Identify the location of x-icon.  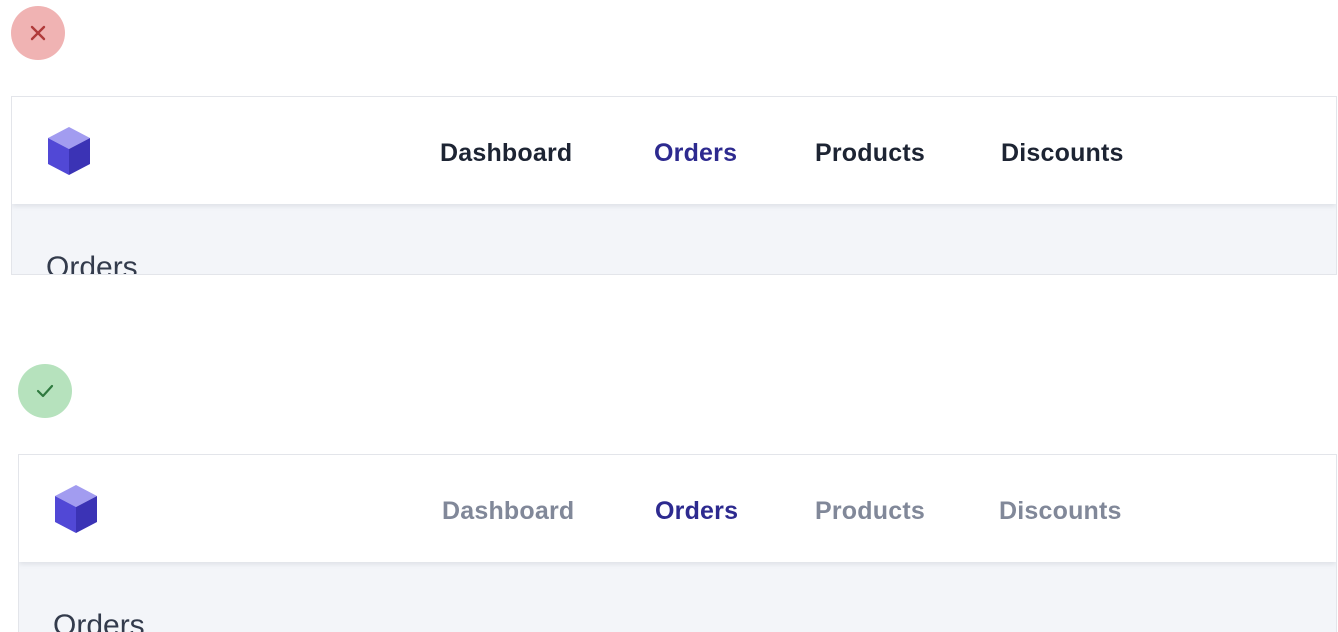
(38, 33).